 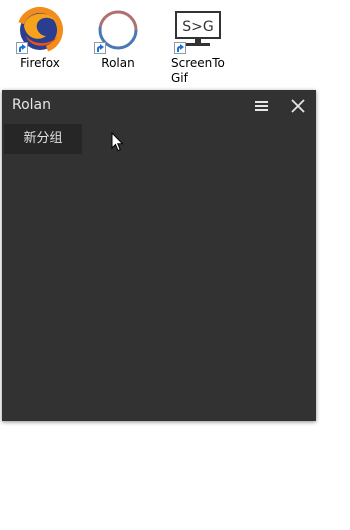 I want to click on firefox-icon, so click(x=40, y=30).